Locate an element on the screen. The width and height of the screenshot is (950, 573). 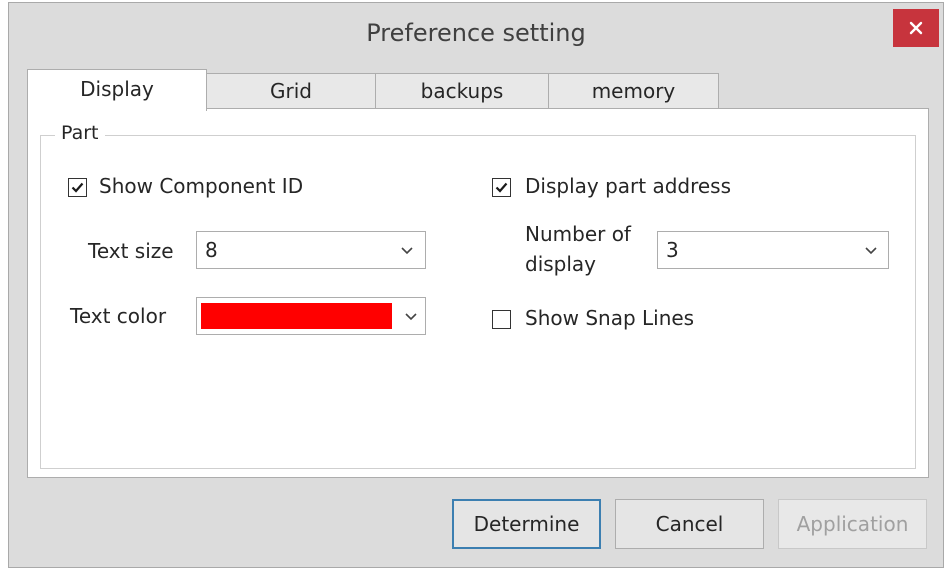
show-component-id-checkbox is located at coordinates (77, 187).